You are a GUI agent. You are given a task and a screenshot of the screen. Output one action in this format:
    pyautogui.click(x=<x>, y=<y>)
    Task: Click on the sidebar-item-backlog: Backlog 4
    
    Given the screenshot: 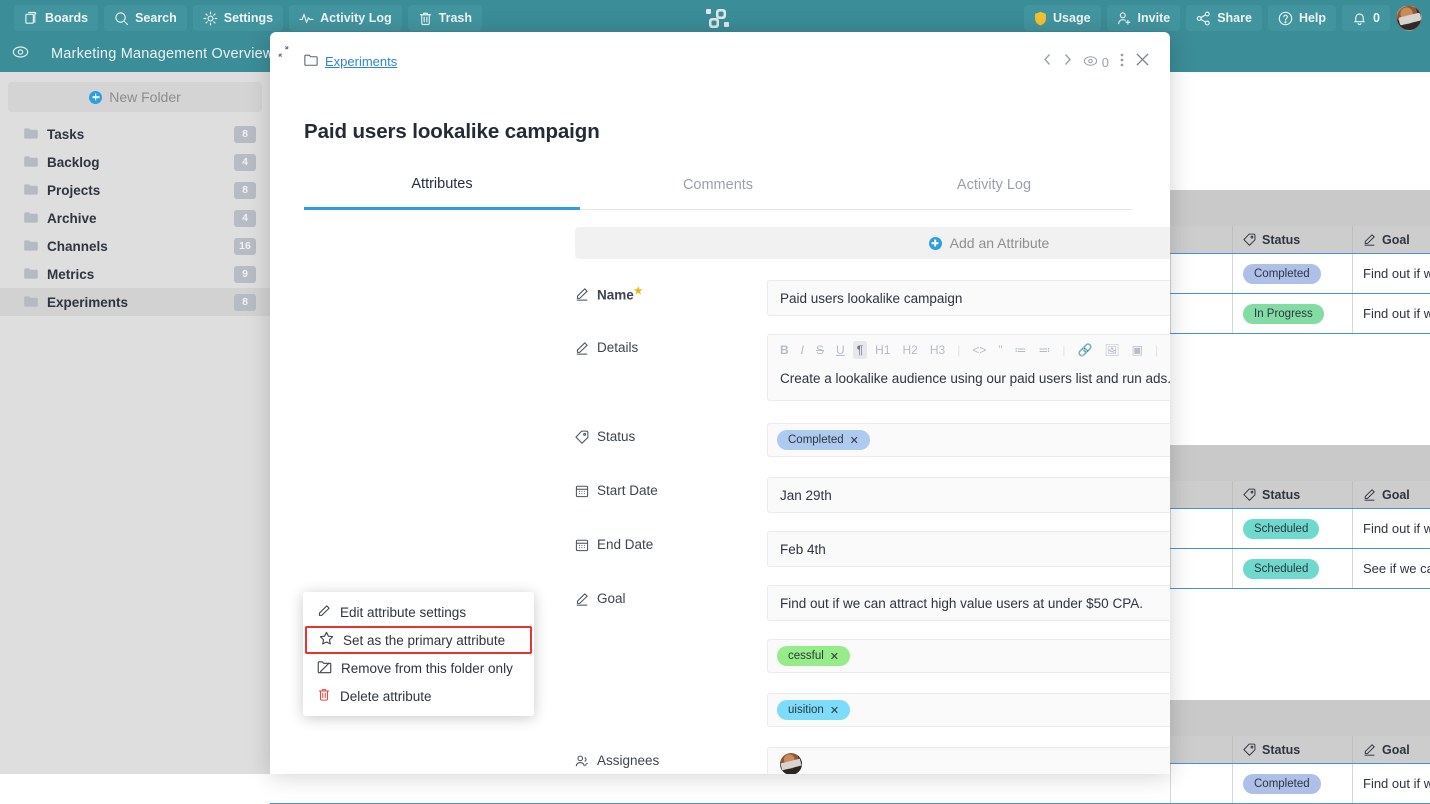 What is the action you would take?
    pyautogui.click(x=135, y=162)
    